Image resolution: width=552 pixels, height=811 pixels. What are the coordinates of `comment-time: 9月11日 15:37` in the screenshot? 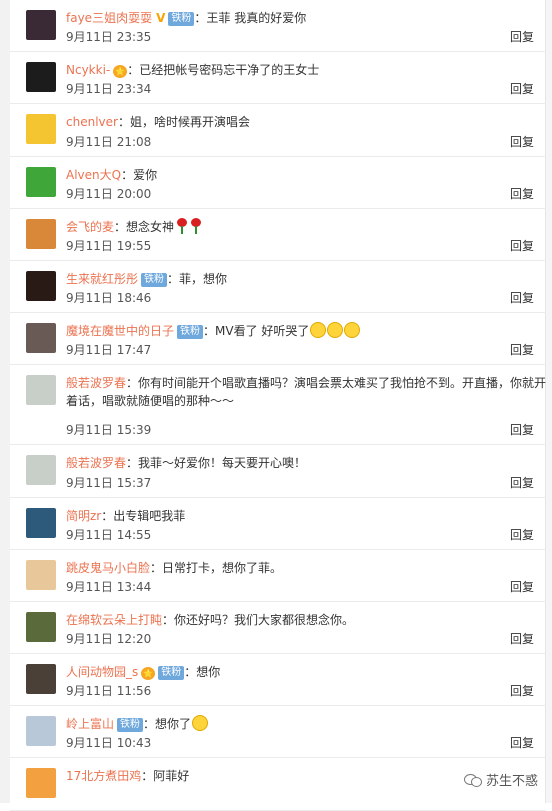 It's located at (109, 482).